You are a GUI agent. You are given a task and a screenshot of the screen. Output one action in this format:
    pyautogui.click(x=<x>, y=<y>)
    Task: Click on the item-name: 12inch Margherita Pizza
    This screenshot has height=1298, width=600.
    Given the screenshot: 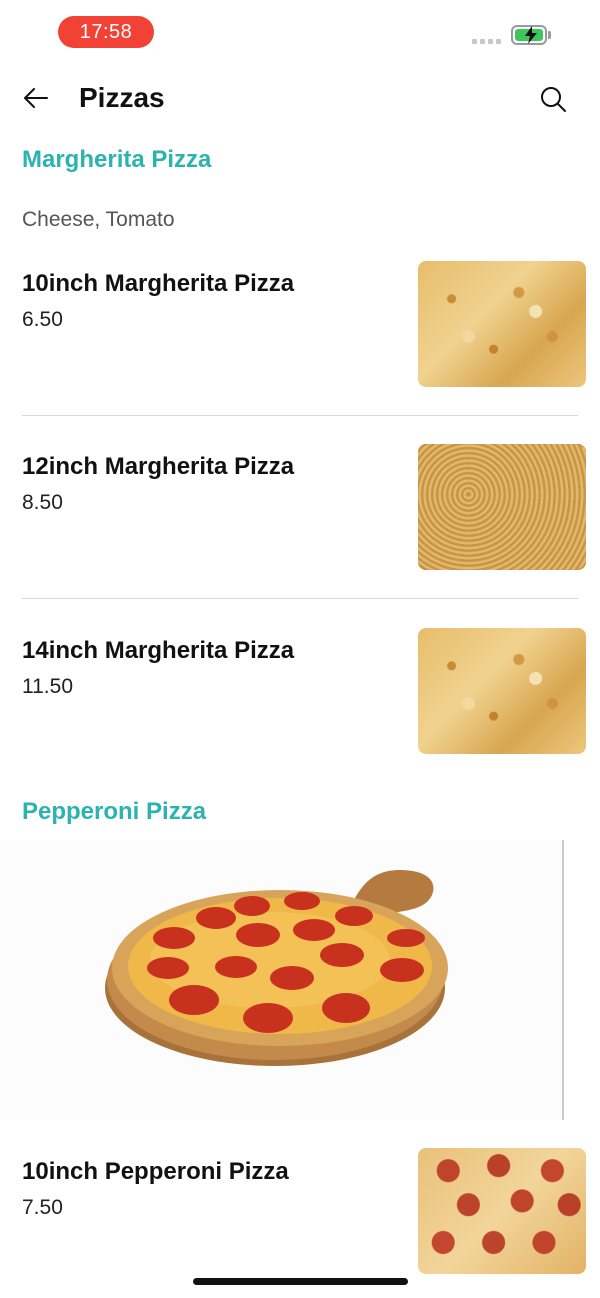 What is the action you would take?
    pyautogui.click(x=158, y=466)
    